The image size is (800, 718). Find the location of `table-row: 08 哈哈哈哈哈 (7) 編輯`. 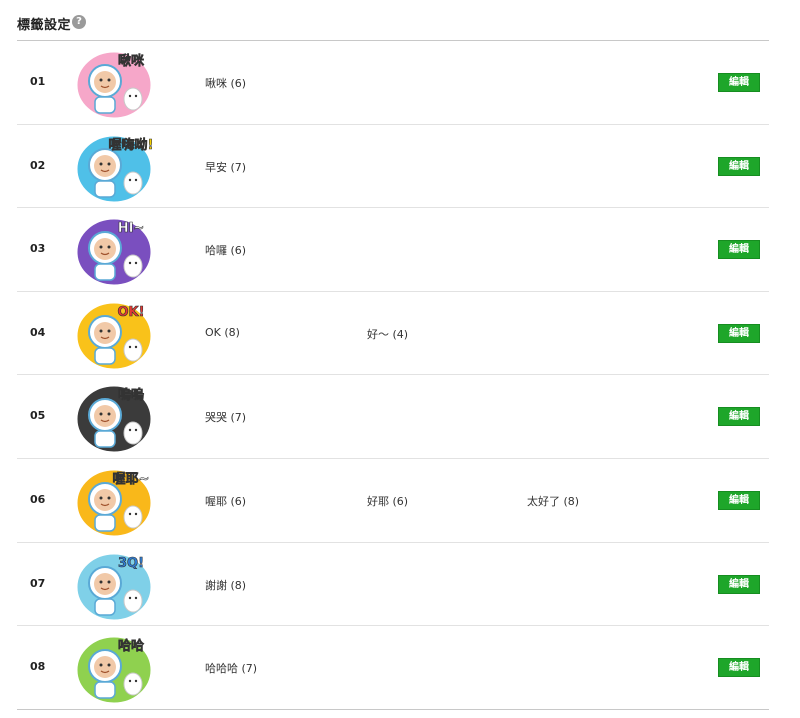

table-row: 08 哈哈哈哈哈 (7) 編輯 is located at coordinates (393, 668).